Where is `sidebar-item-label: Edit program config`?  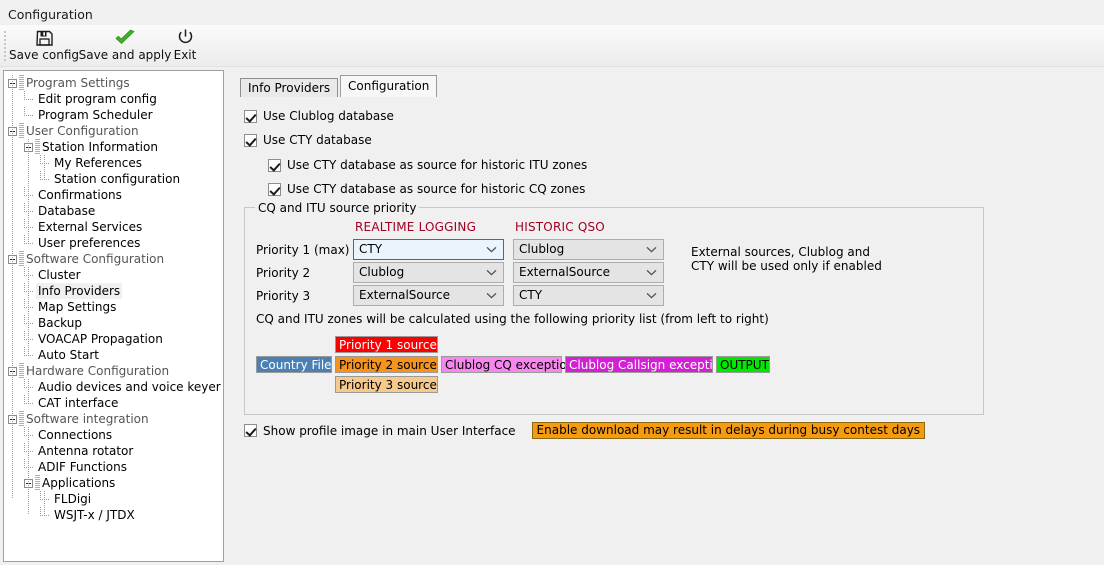
sidebar-item-label: Edit program config is located at coordinates (97, 99).